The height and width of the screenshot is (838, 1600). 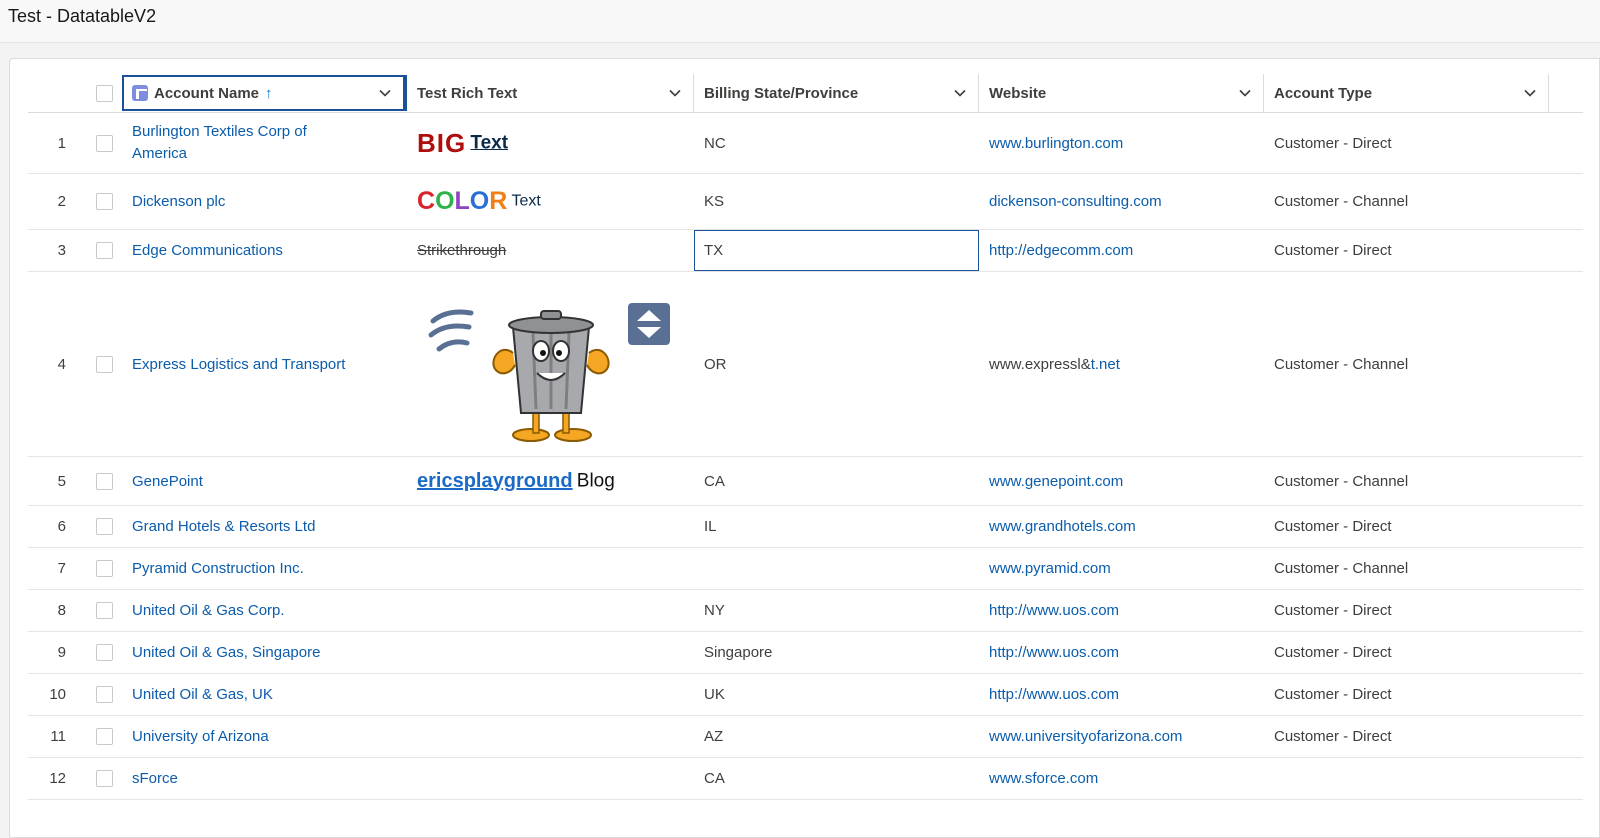 What do you see at coordinates (1406, 93) in the screenshot?
I see `column-header-account-type: Account Type` at bounding box center [1406, 93].